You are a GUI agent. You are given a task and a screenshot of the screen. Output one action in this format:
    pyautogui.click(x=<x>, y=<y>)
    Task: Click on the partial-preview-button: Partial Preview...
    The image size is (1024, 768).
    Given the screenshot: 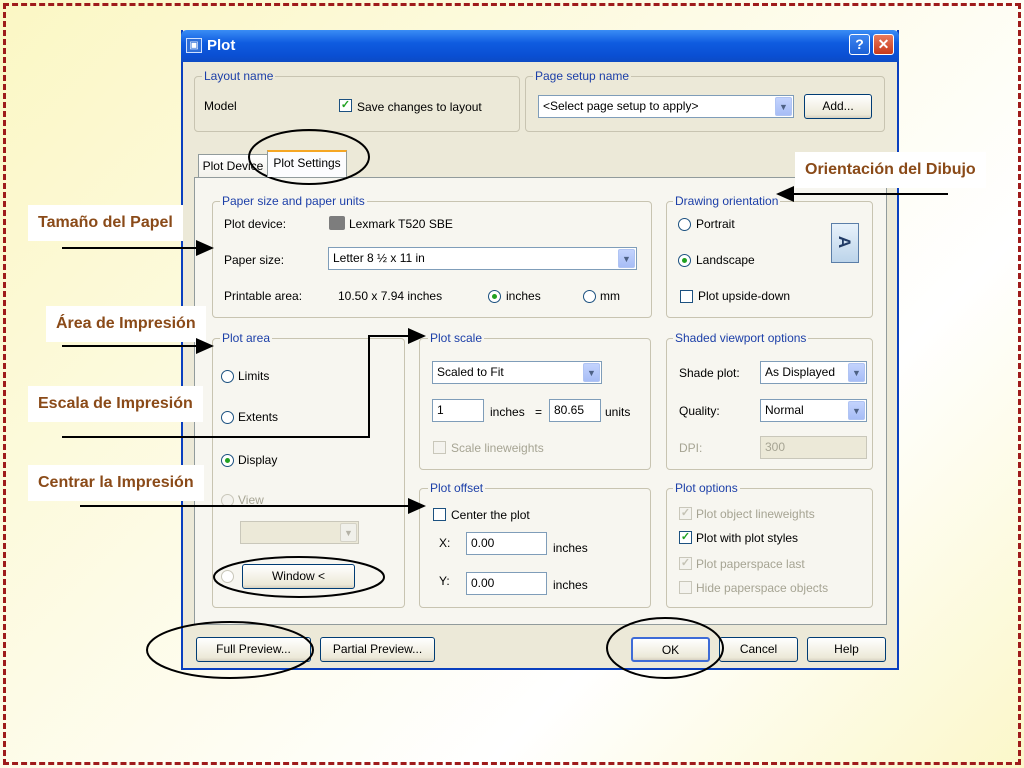 What is the action you would take?
    pyautogui.click(x=377, y=649)
    